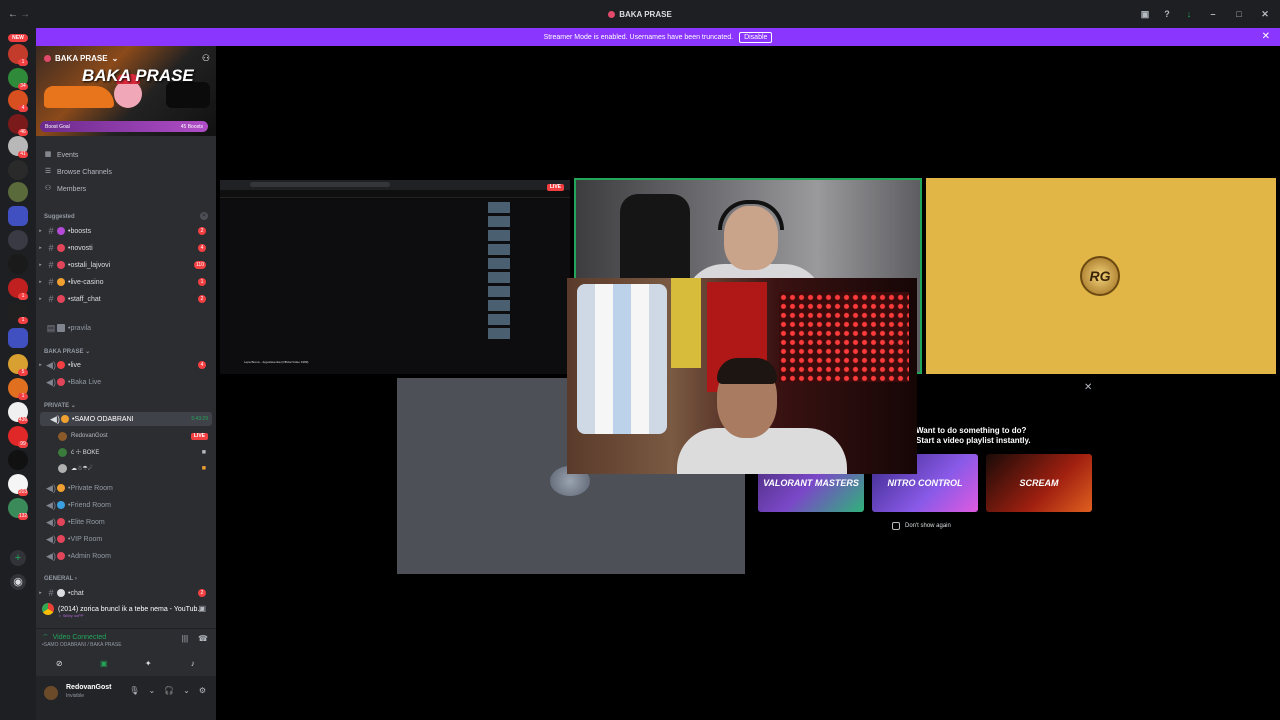 This screenshot has width=1280, height=720. What do you see at coordinates (89, 687) in the screenshot?
I see `username: RedovanGost` at bounding box center [89, 687].